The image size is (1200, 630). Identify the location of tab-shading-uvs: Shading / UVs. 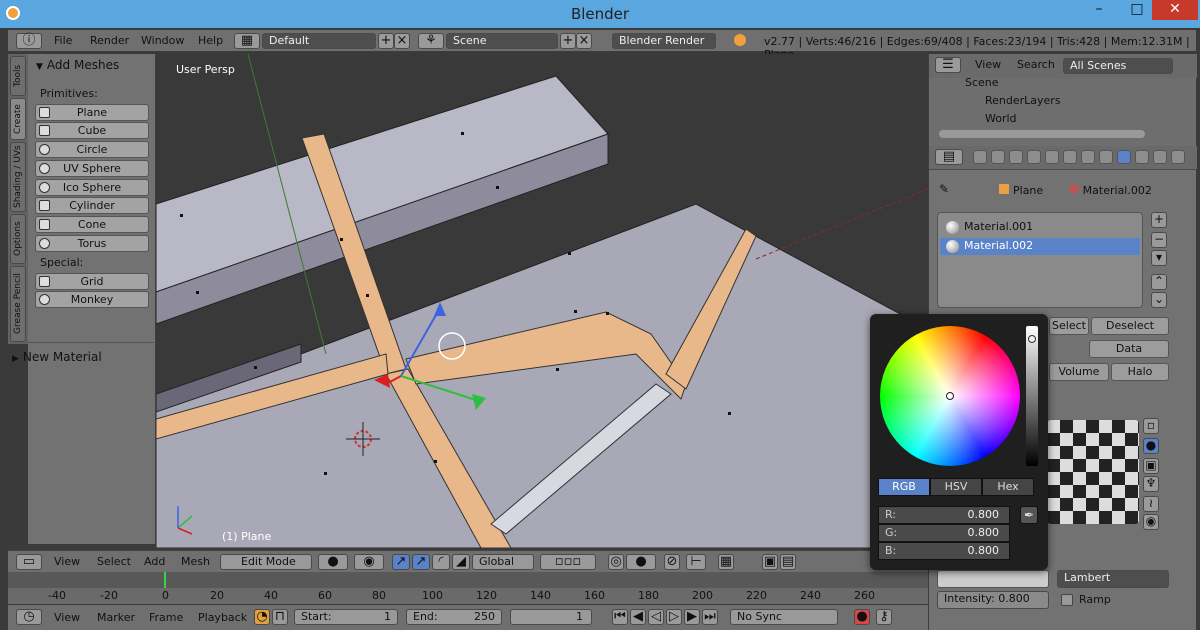
(18, 177).